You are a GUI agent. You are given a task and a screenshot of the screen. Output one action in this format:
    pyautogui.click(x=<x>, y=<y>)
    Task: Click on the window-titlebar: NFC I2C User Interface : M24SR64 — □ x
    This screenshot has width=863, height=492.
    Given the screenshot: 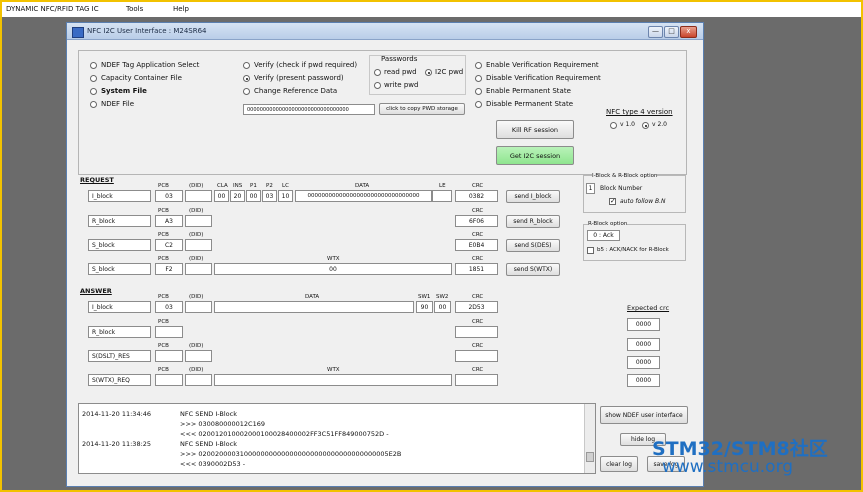 What is the action you would take?
    pyautogui.click(x=385, y=31)
    